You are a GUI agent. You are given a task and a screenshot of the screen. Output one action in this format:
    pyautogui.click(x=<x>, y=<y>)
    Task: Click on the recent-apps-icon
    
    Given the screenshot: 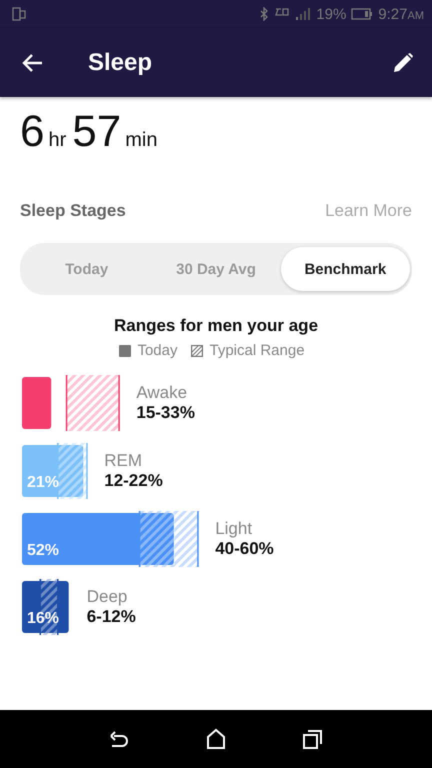 What is the action you would take?
    pyautogui.click(x=313, y=739)
    